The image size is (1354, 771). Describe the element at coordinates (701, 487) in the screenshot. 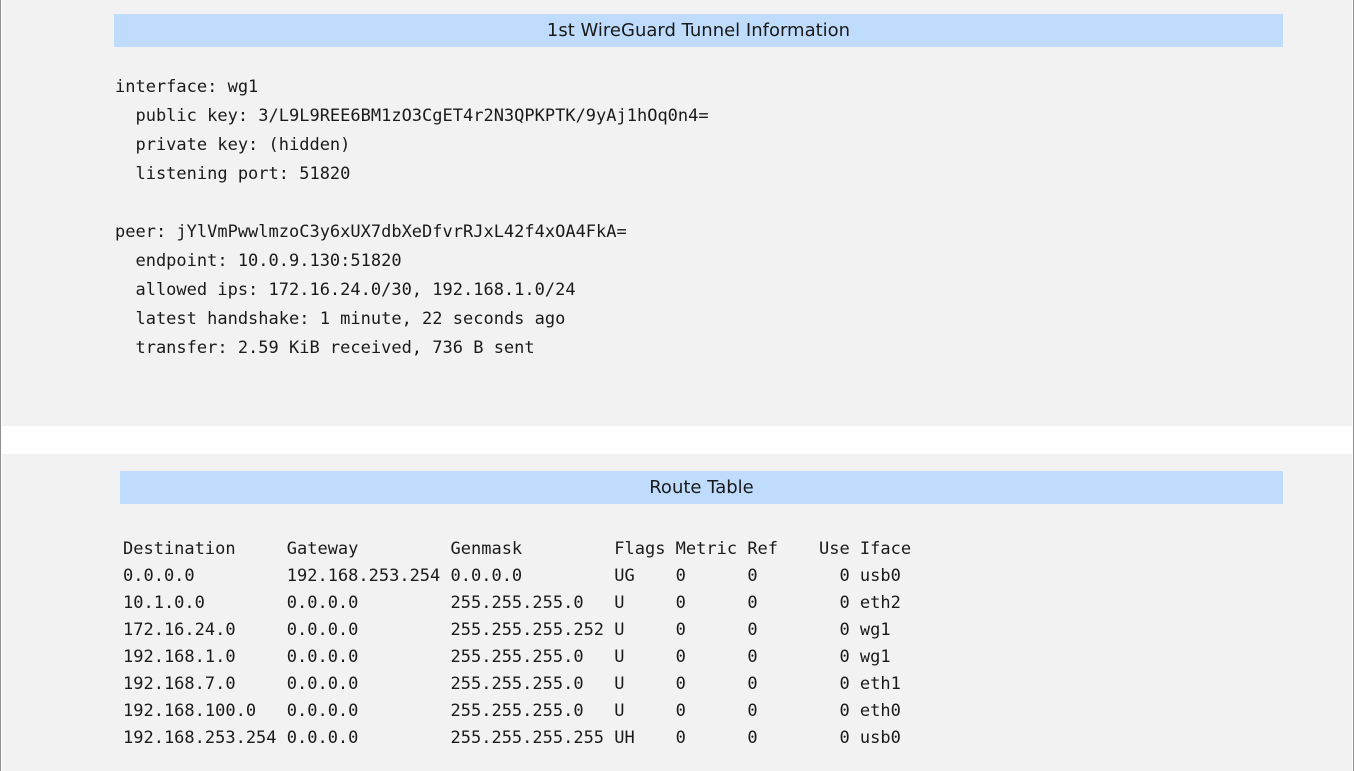

I see `route-table-title: Route Table` at that location.